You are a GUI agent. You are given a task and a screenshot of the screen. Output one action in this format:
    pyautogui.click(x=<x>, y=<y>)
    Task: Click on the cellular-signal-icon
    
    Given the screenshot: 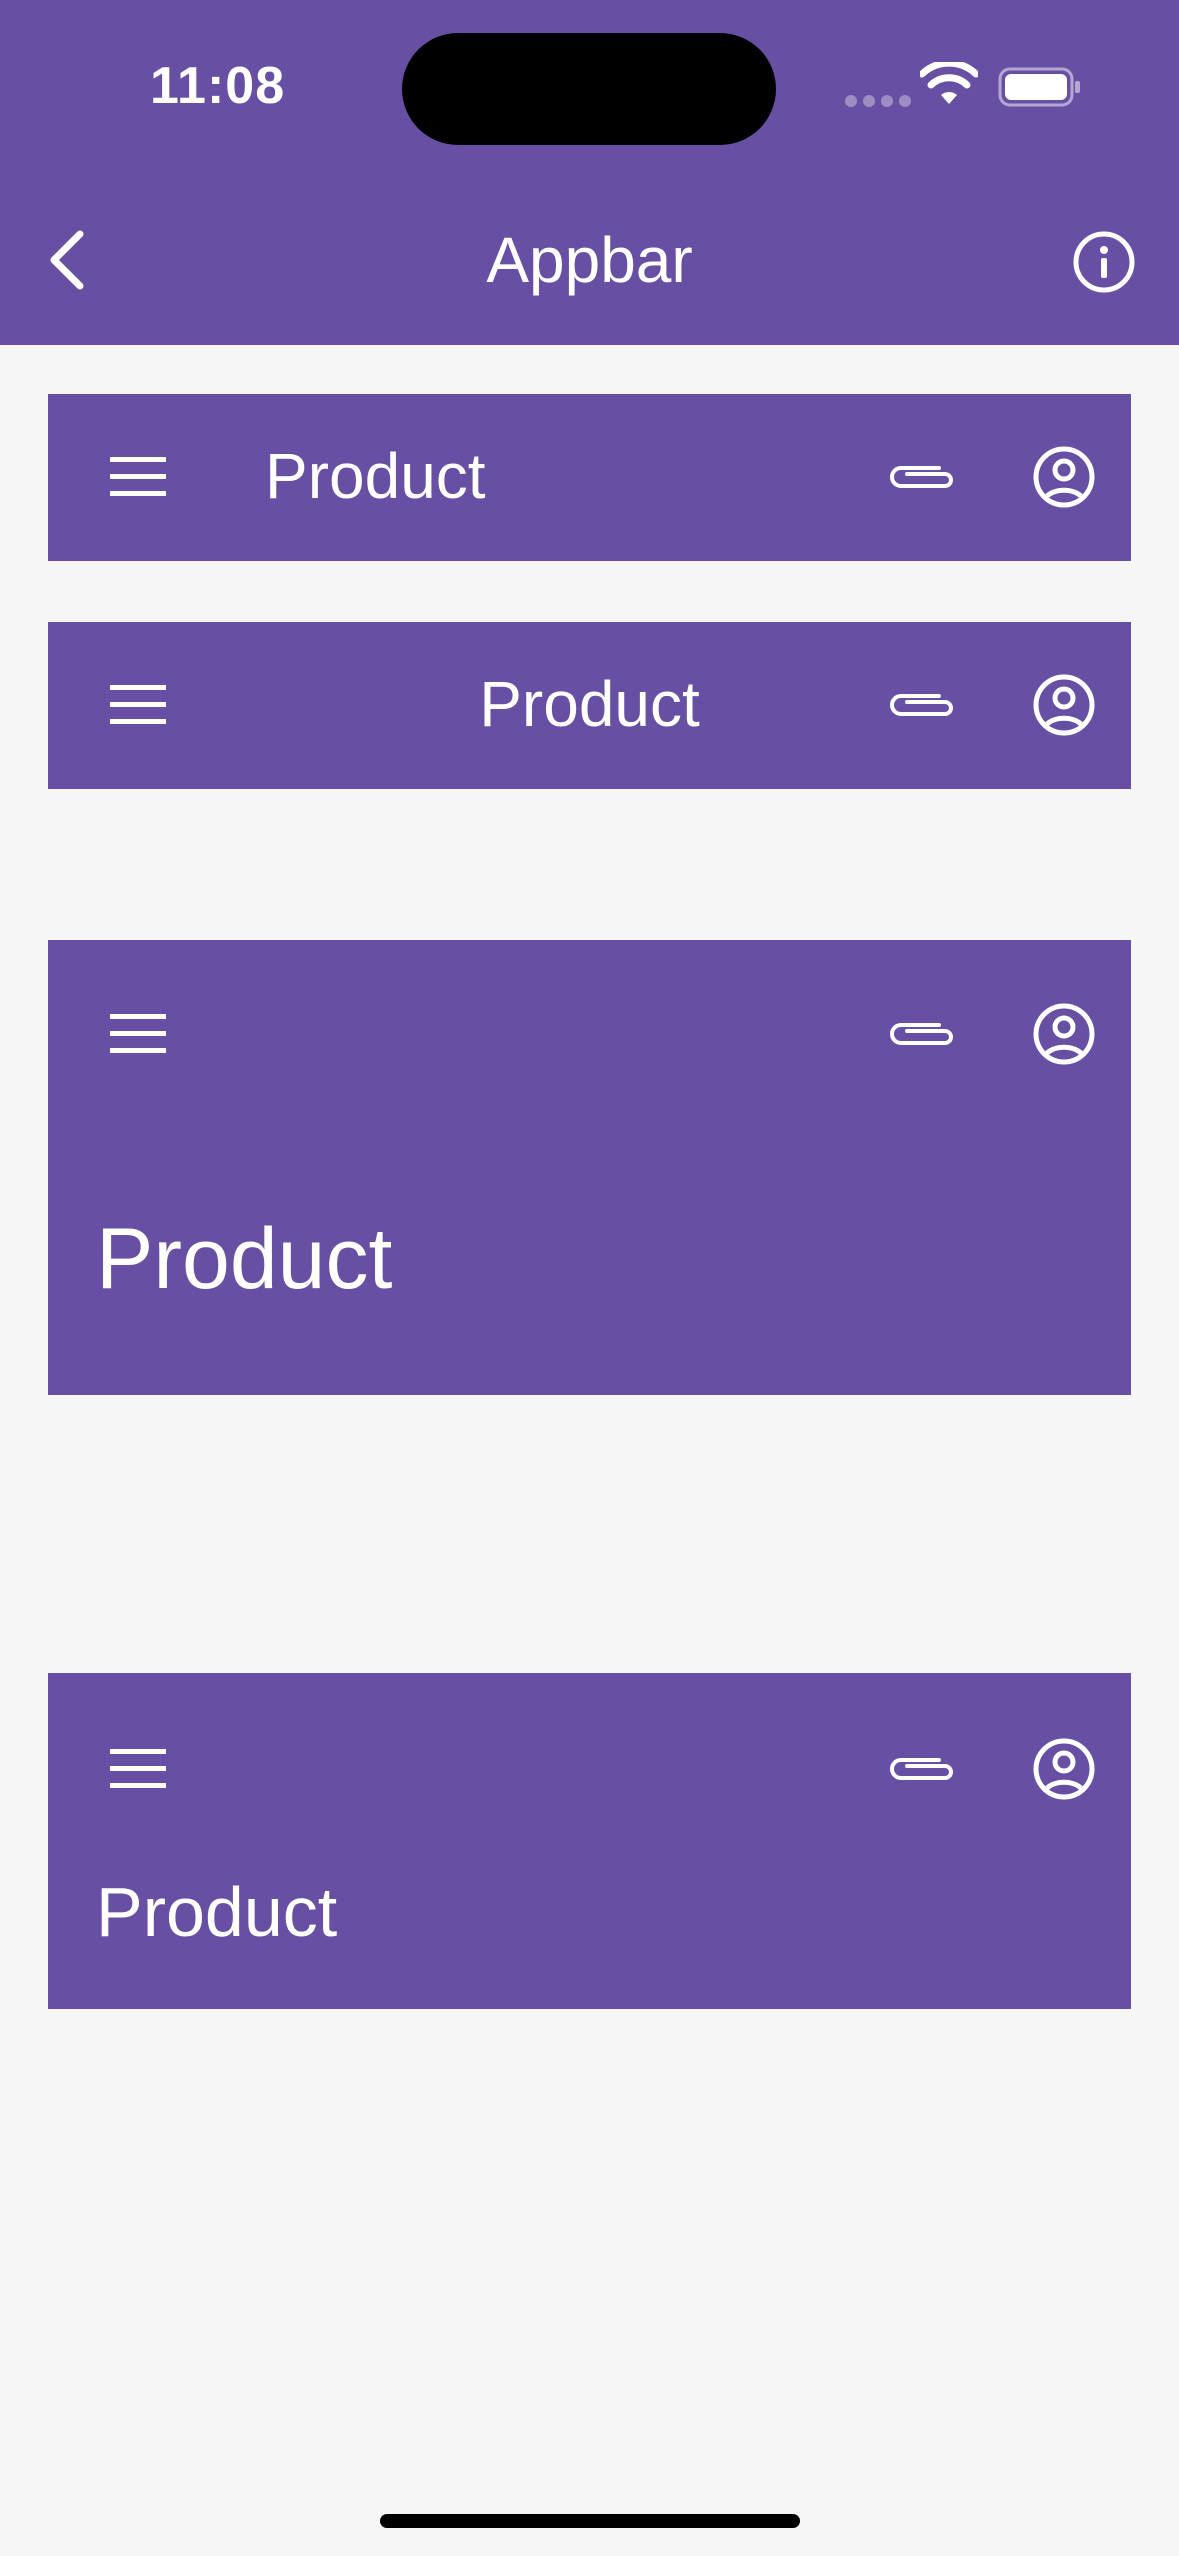 What is the action you would take?
    pyautogui.click(x=878, y=101)
    